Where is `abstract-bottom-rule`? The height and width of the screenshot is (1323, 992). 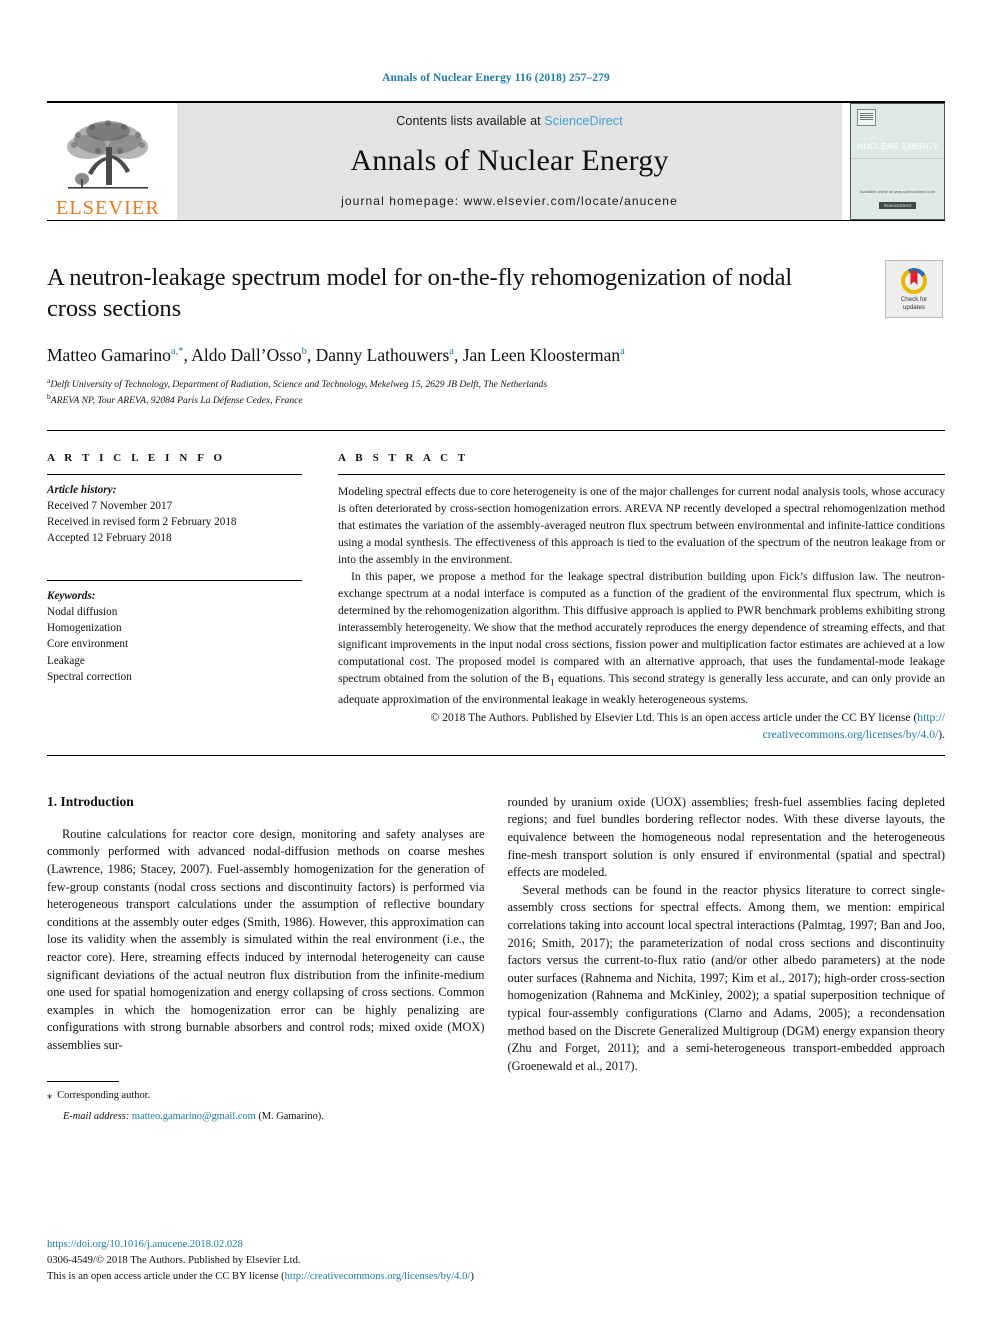
abstract-bottom-rule is located at coordinates (496, 755).